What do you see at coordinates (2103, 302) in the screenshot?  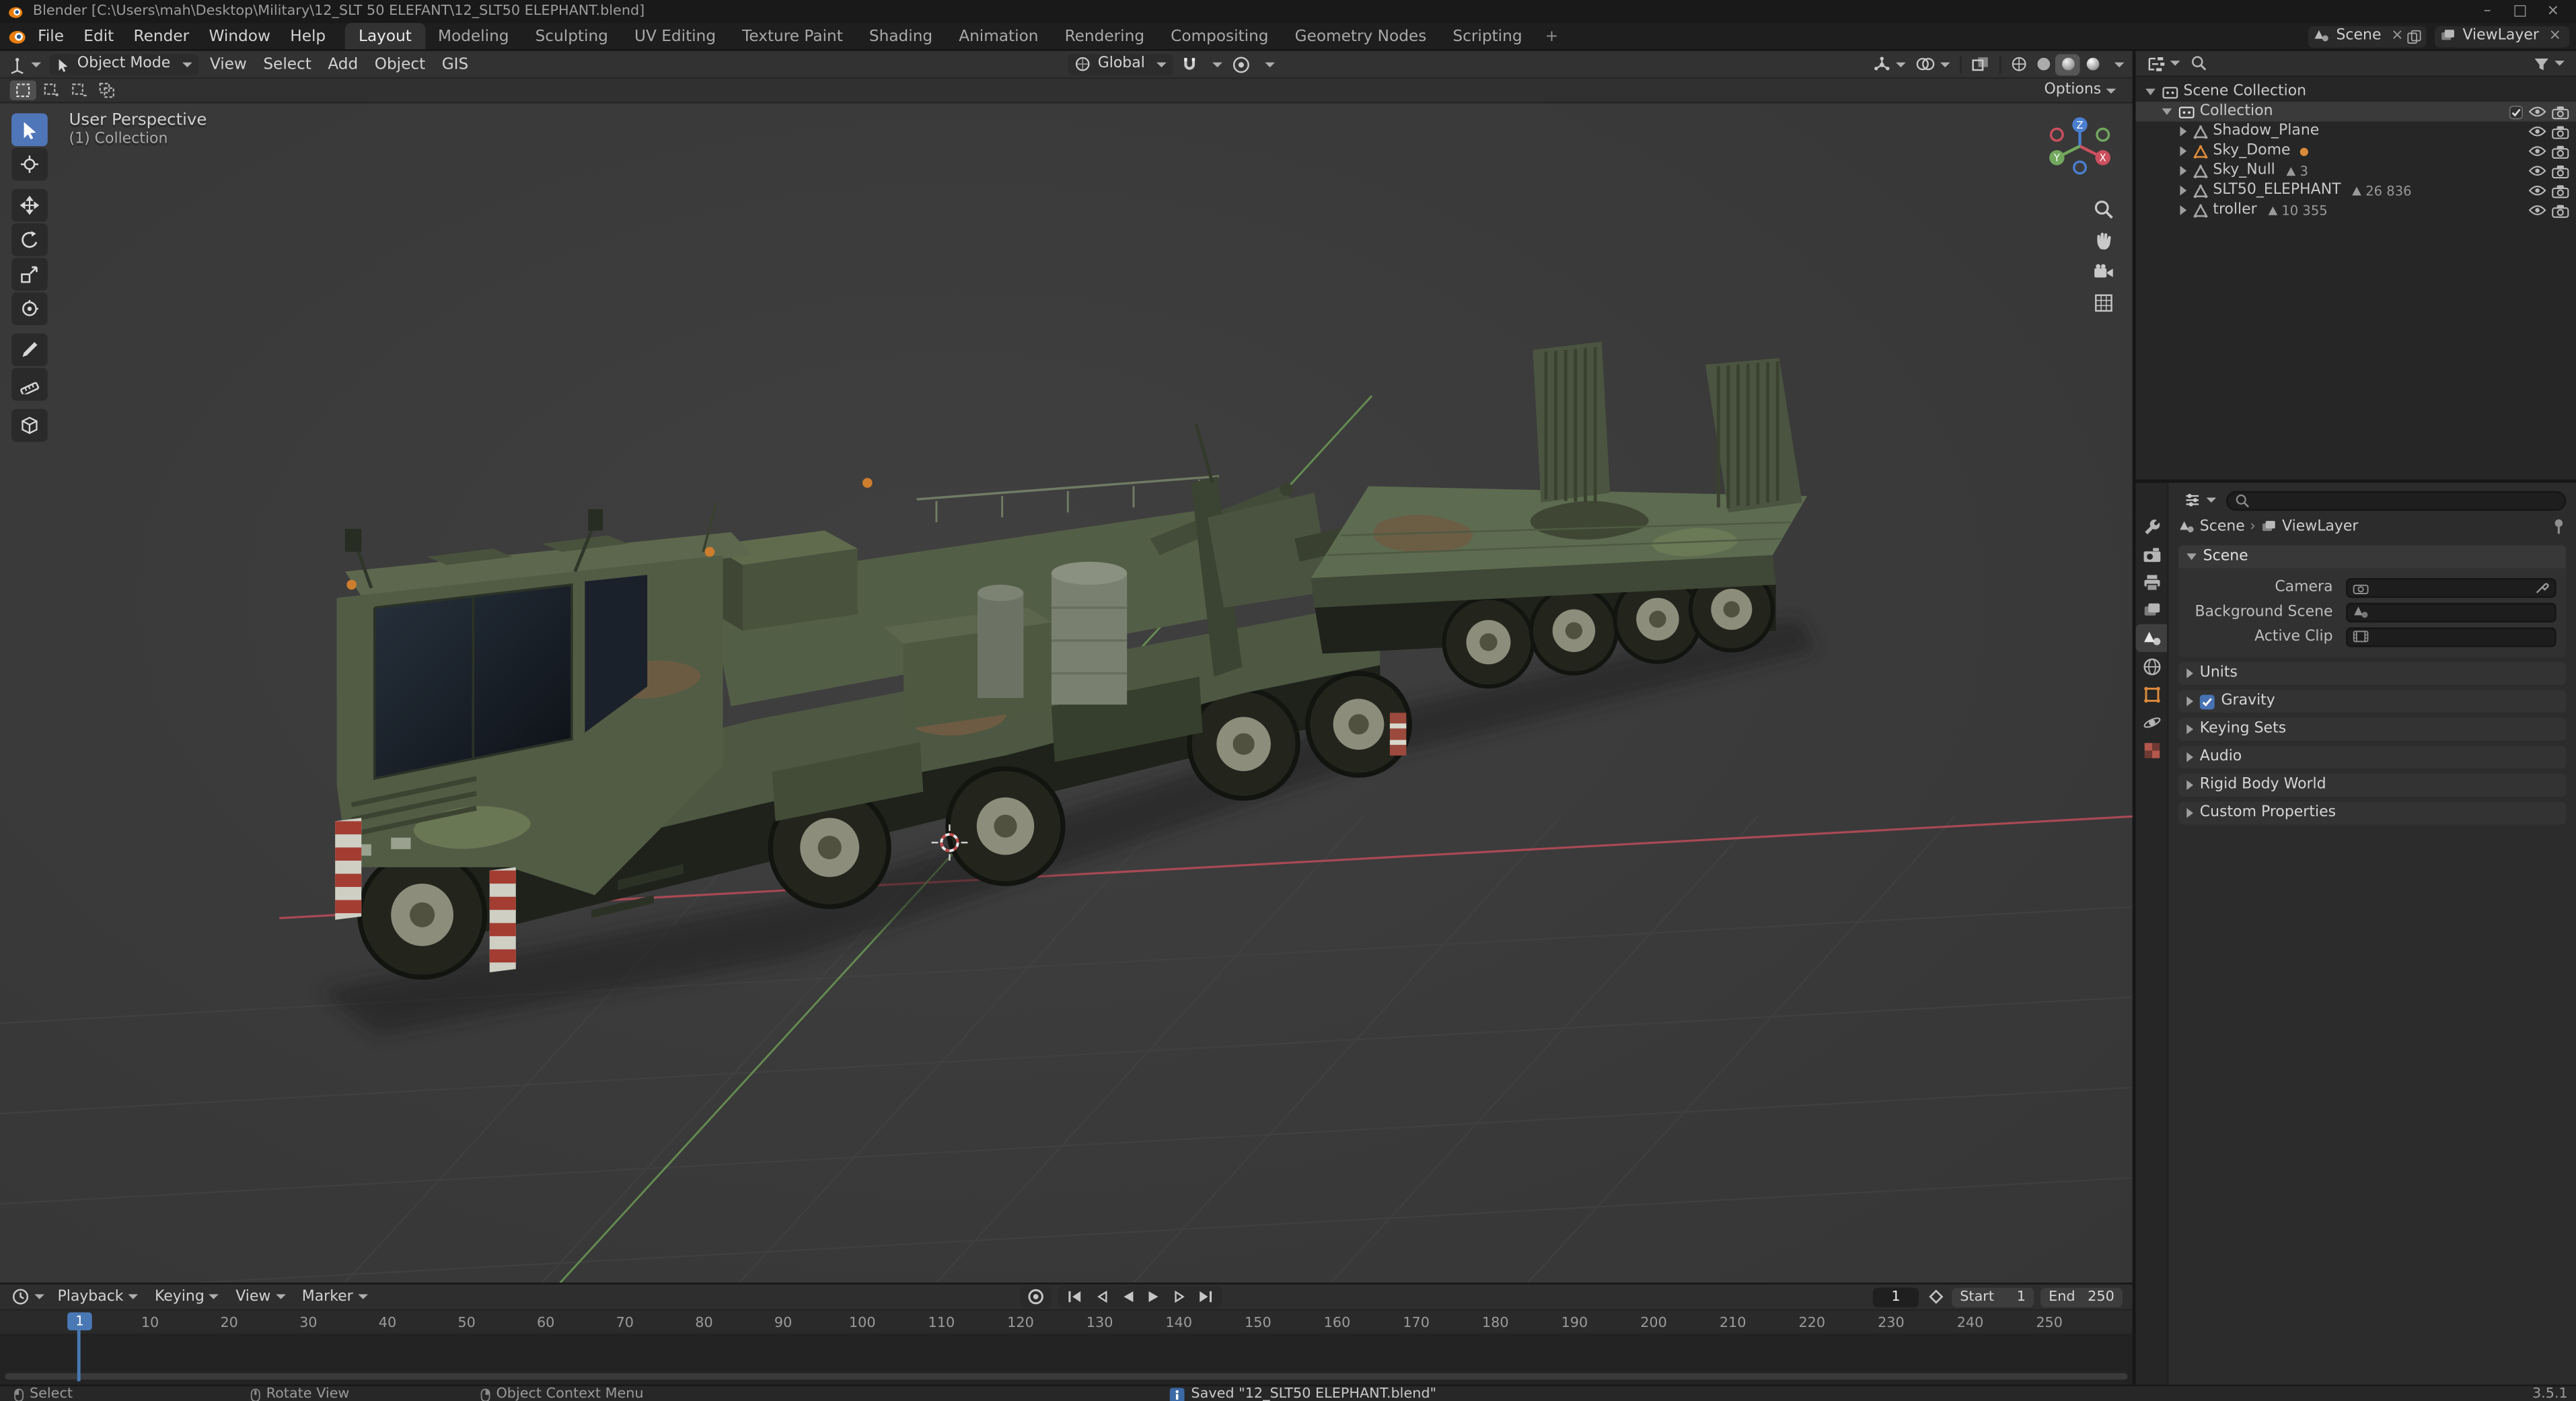 I see `ortho-grid-icon` at bounding box center [2103, 302].